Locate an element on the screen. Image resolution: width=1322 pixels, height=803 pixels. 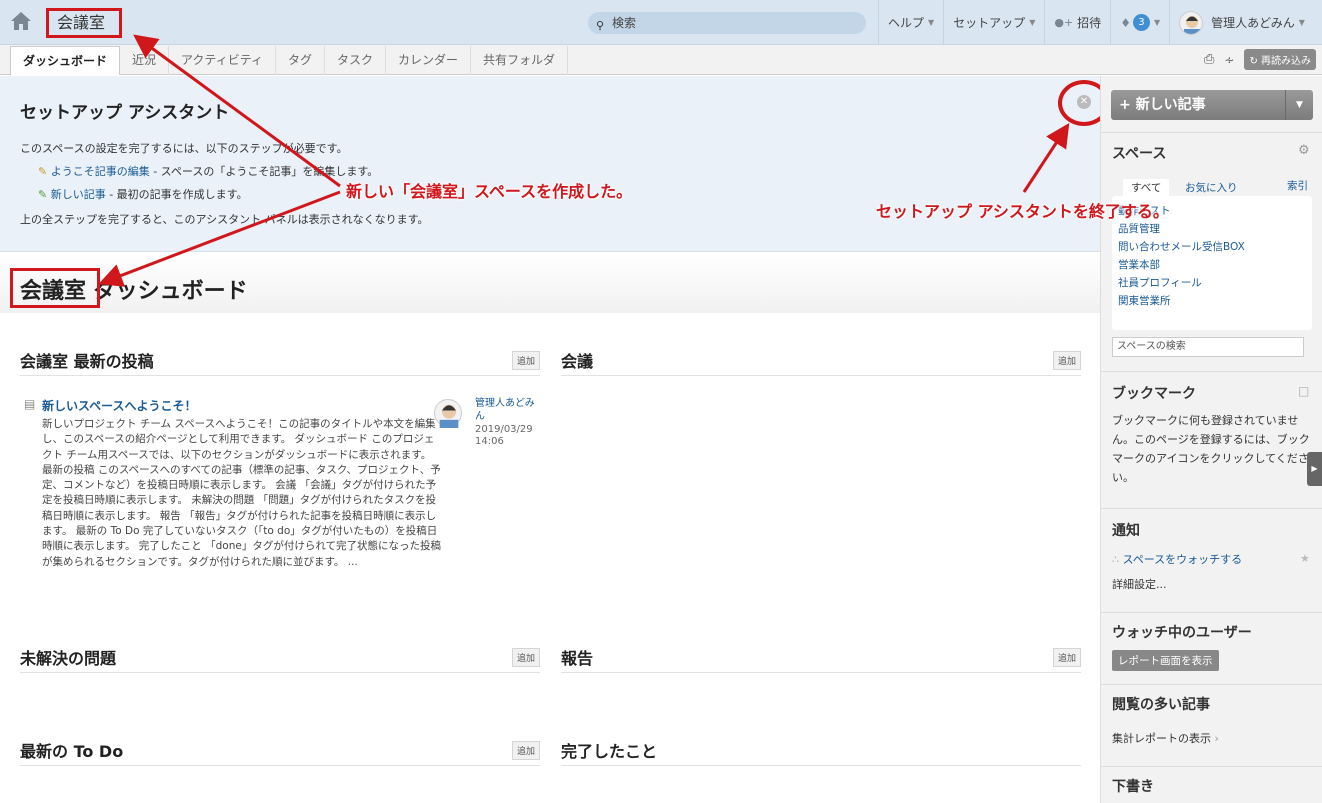
new-post-label: 新しい記事 is located at coordinates (1170, 105).